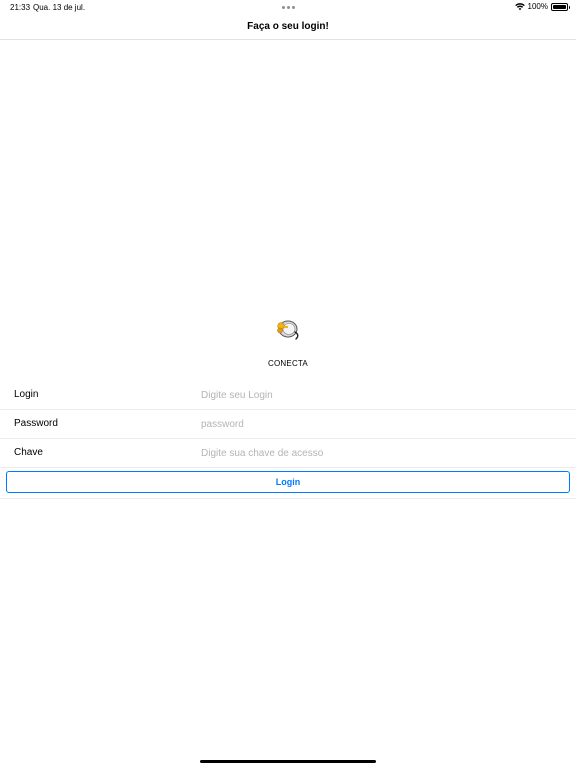 The width and height of the screenshot is (576, 768). Describe the element at coordinates (28, 452) in the screenshot. I see `key-label: Chave` at that location.